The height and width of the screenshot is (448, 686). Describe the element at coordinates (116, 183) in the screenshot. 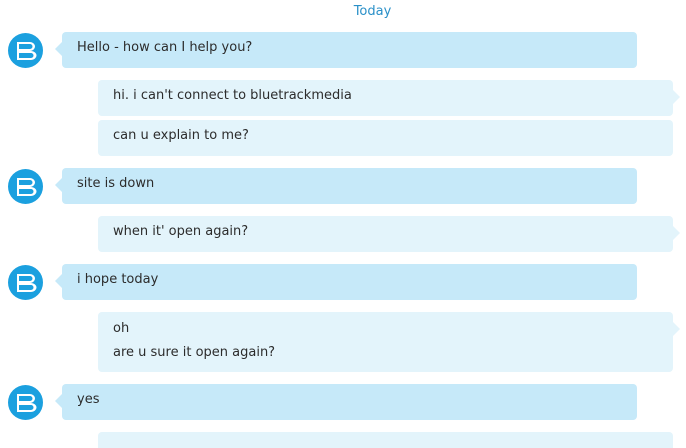

I see `message-text: site is down` at that location.